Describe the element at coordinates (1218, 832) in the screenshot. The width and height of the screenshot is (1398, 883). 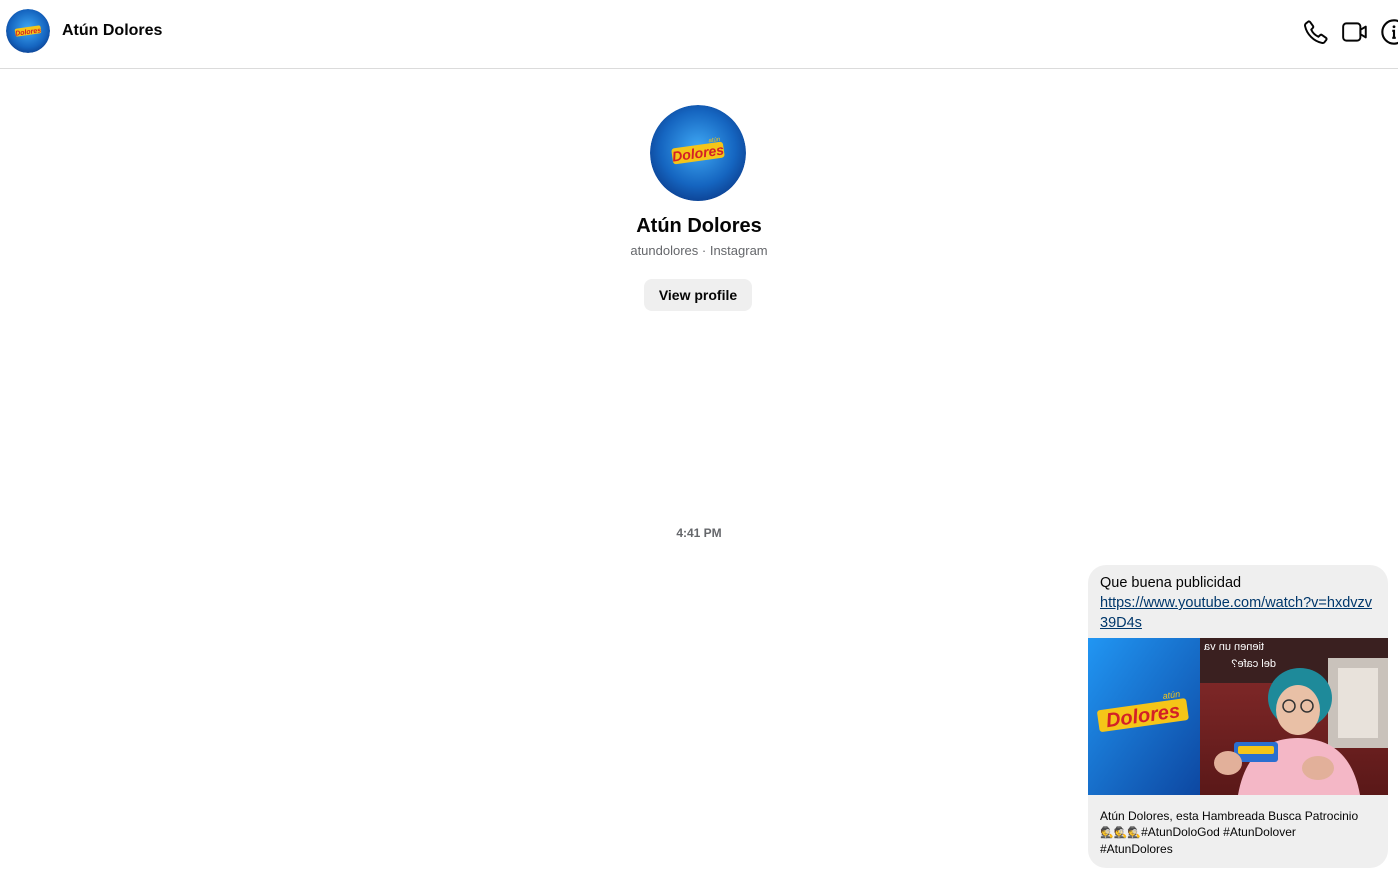
I see `caption-hashtags: #AtunDoloGod #AtunDolover` at that location.